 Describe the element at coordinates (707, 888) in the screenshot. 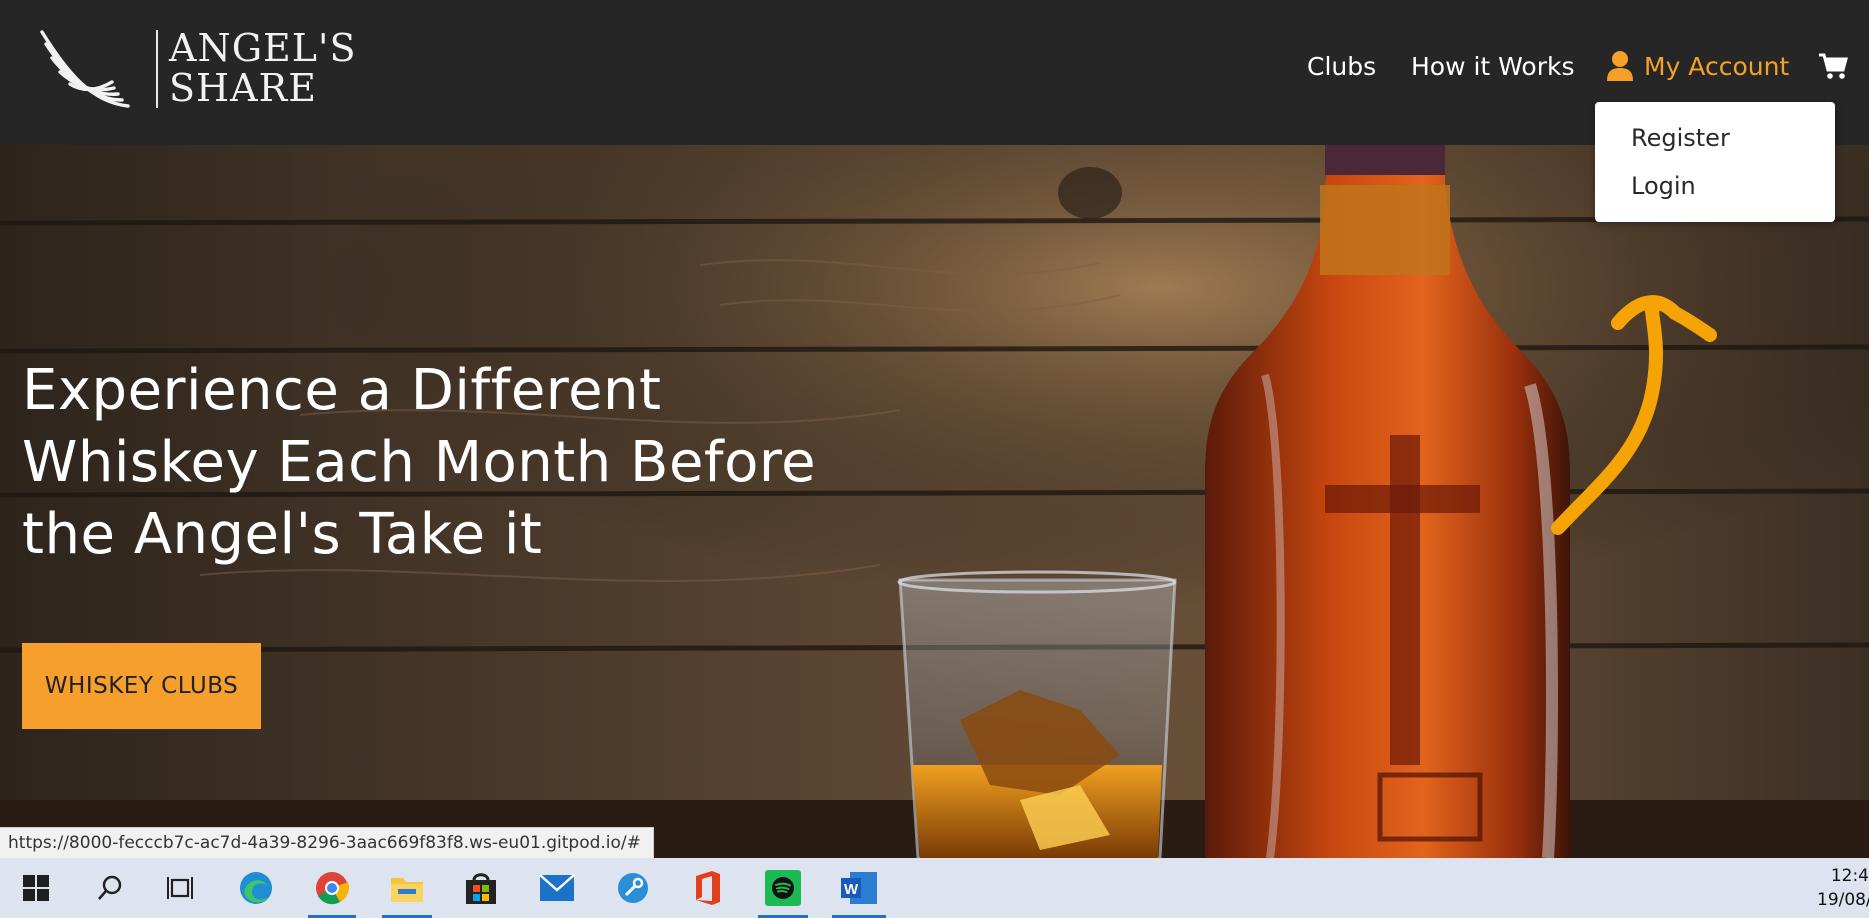

I see `office-icon` at that location.